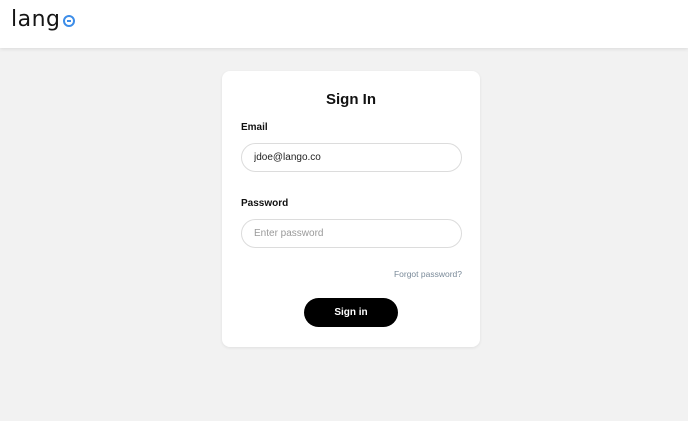  Describe the element at coordinates (351, 157) in the screenshot. I see `email-field` at that location.